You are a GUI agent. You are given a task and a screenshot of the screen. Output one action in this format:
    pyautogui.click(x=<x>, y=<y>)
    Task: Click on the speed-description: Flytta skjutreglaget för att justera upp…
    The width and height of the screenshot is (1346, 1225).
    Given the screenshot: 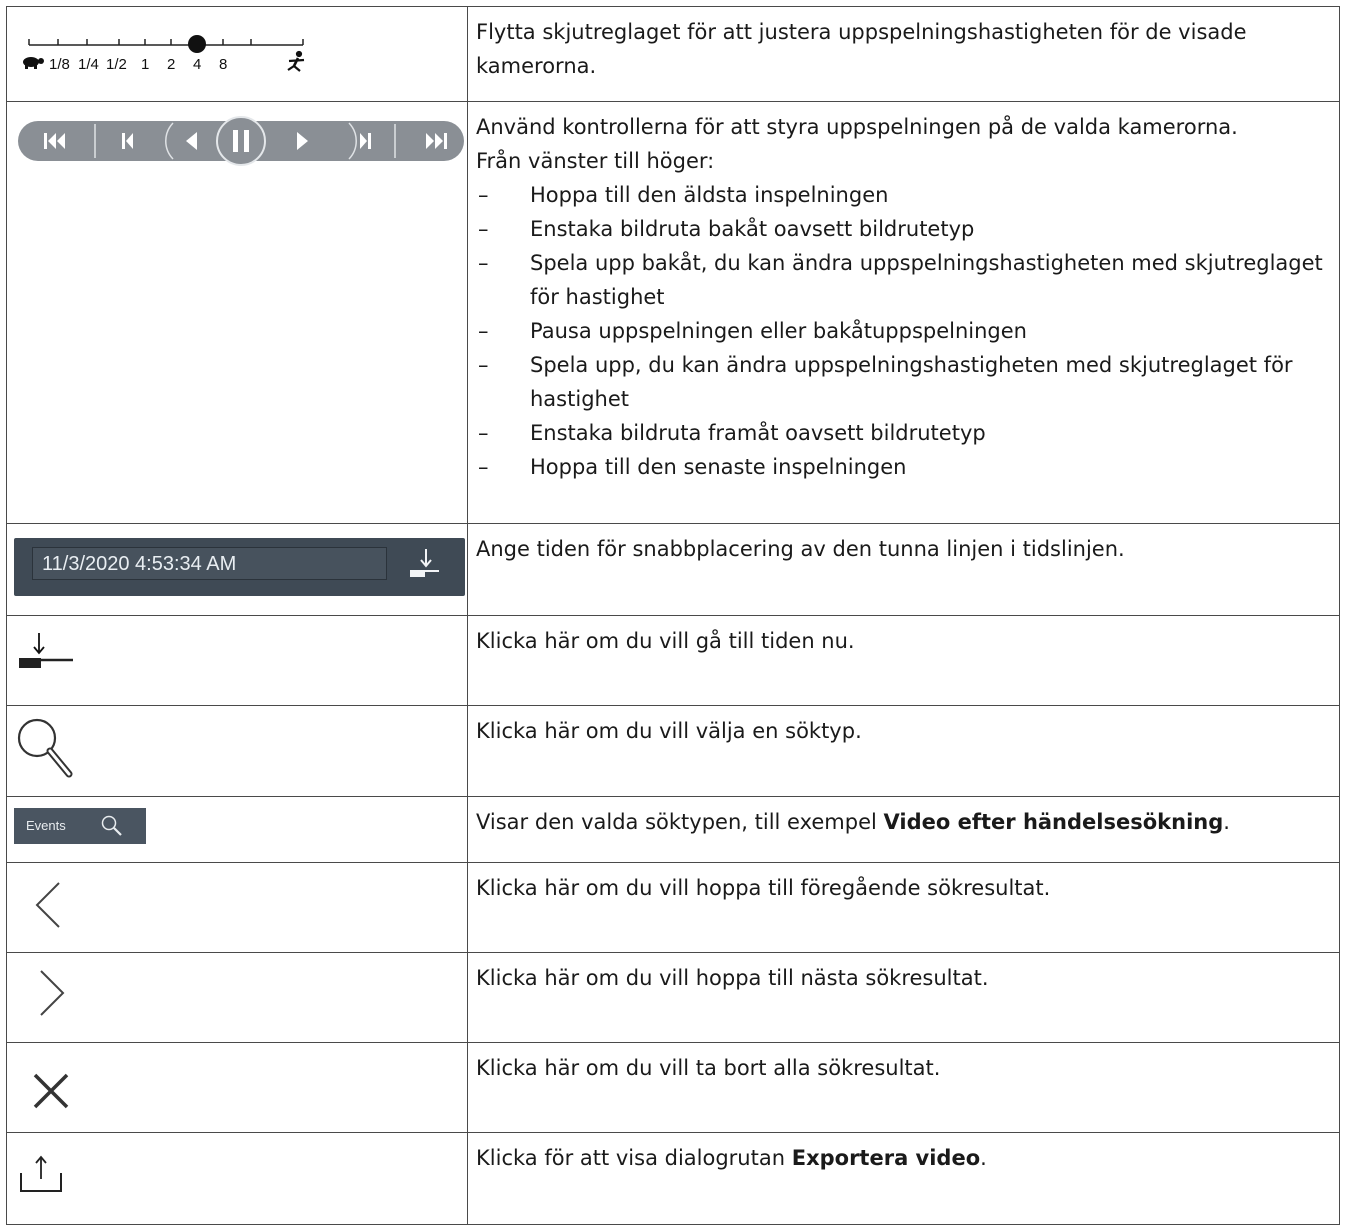 What is the action you would take?
    pyautogui.click(x=903, y=54)
    